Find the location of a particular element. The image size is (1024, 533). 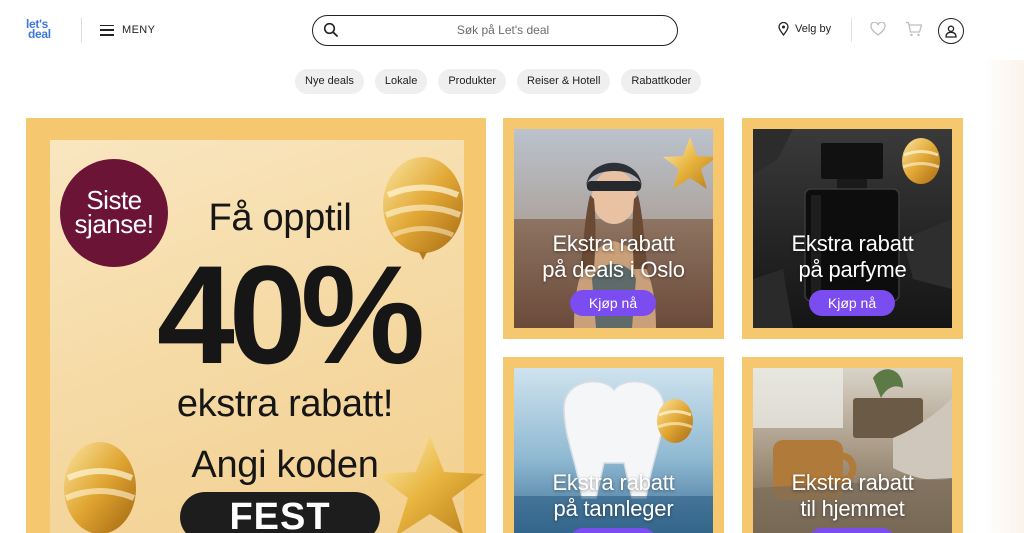

card-tannleger-text: Ekstra rabatt på tannleger is located at coordinates (613, 496).